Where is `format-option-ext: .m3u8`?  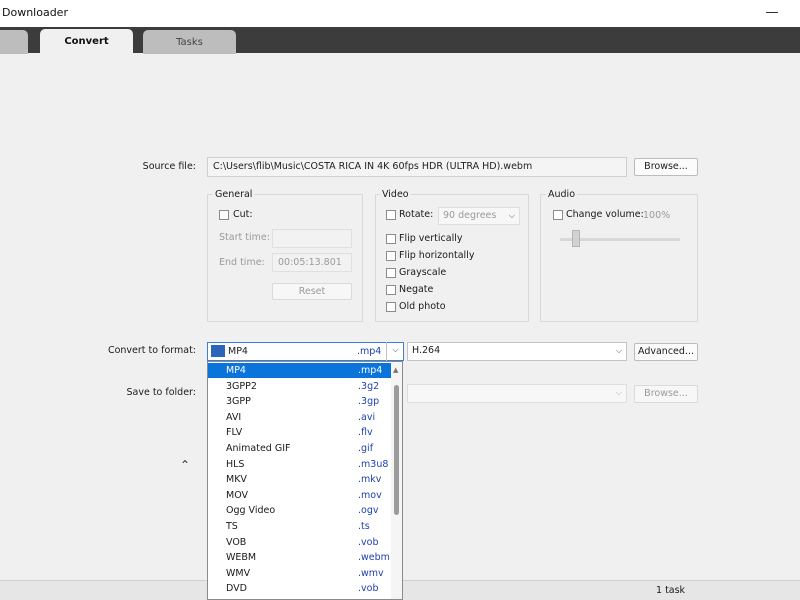 format-option-ext: .m3u8 is located at coordinates (373, 464).